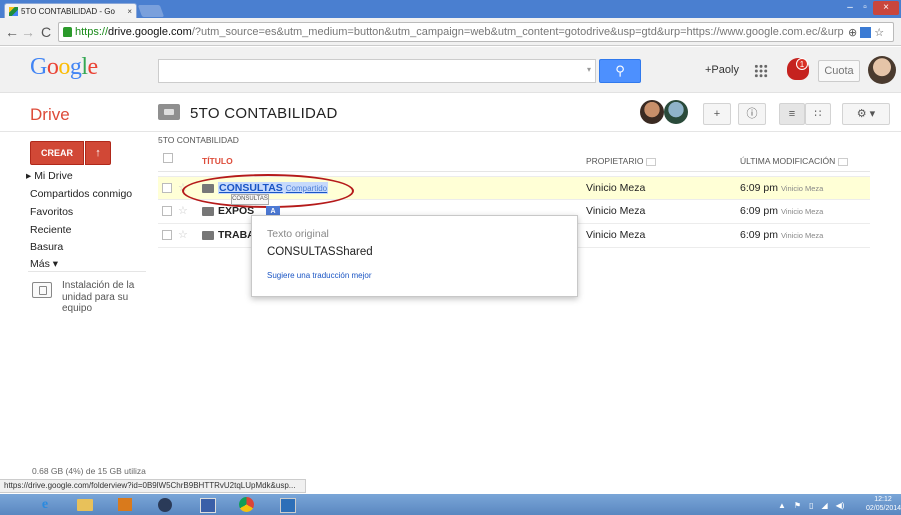 The height and width of the screenshot is (515, 901). I want to click on drive-search-input: ▾, so click(377, 71).